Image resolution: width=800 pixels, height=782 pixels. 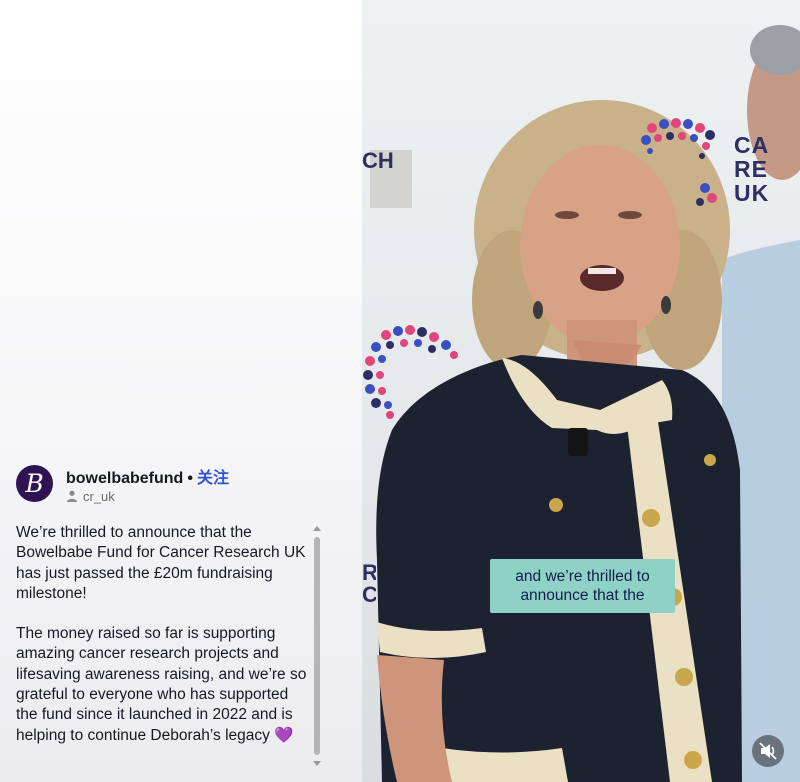 I want to click on subtitle-line-2: announce that the, so click(x=582, y=595).